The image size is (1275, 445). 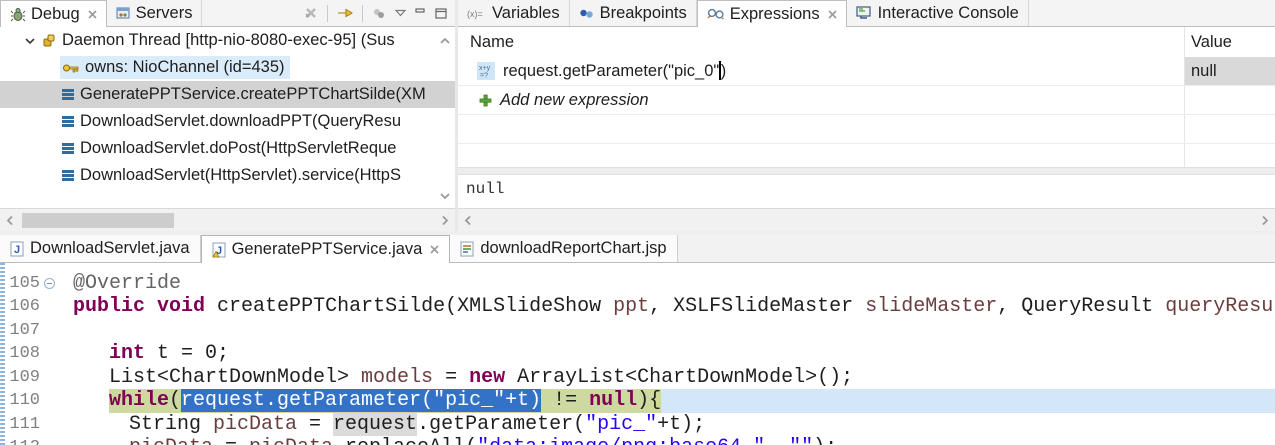 I want to click on tab-interactive-console-label: Interactive Console, so click(x=948, y=12).